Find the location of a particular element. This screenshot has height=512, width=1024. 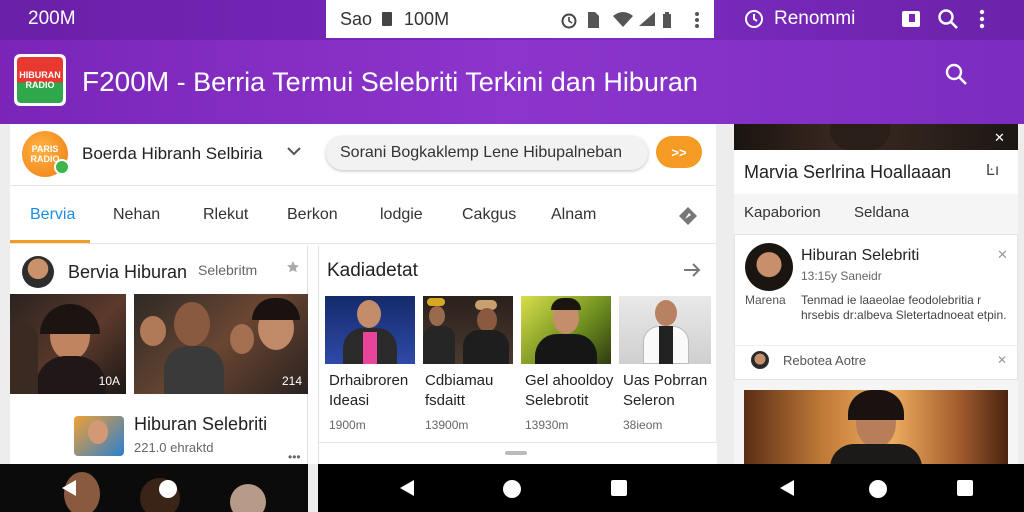

star-icon is located at coordinates (293, 267).